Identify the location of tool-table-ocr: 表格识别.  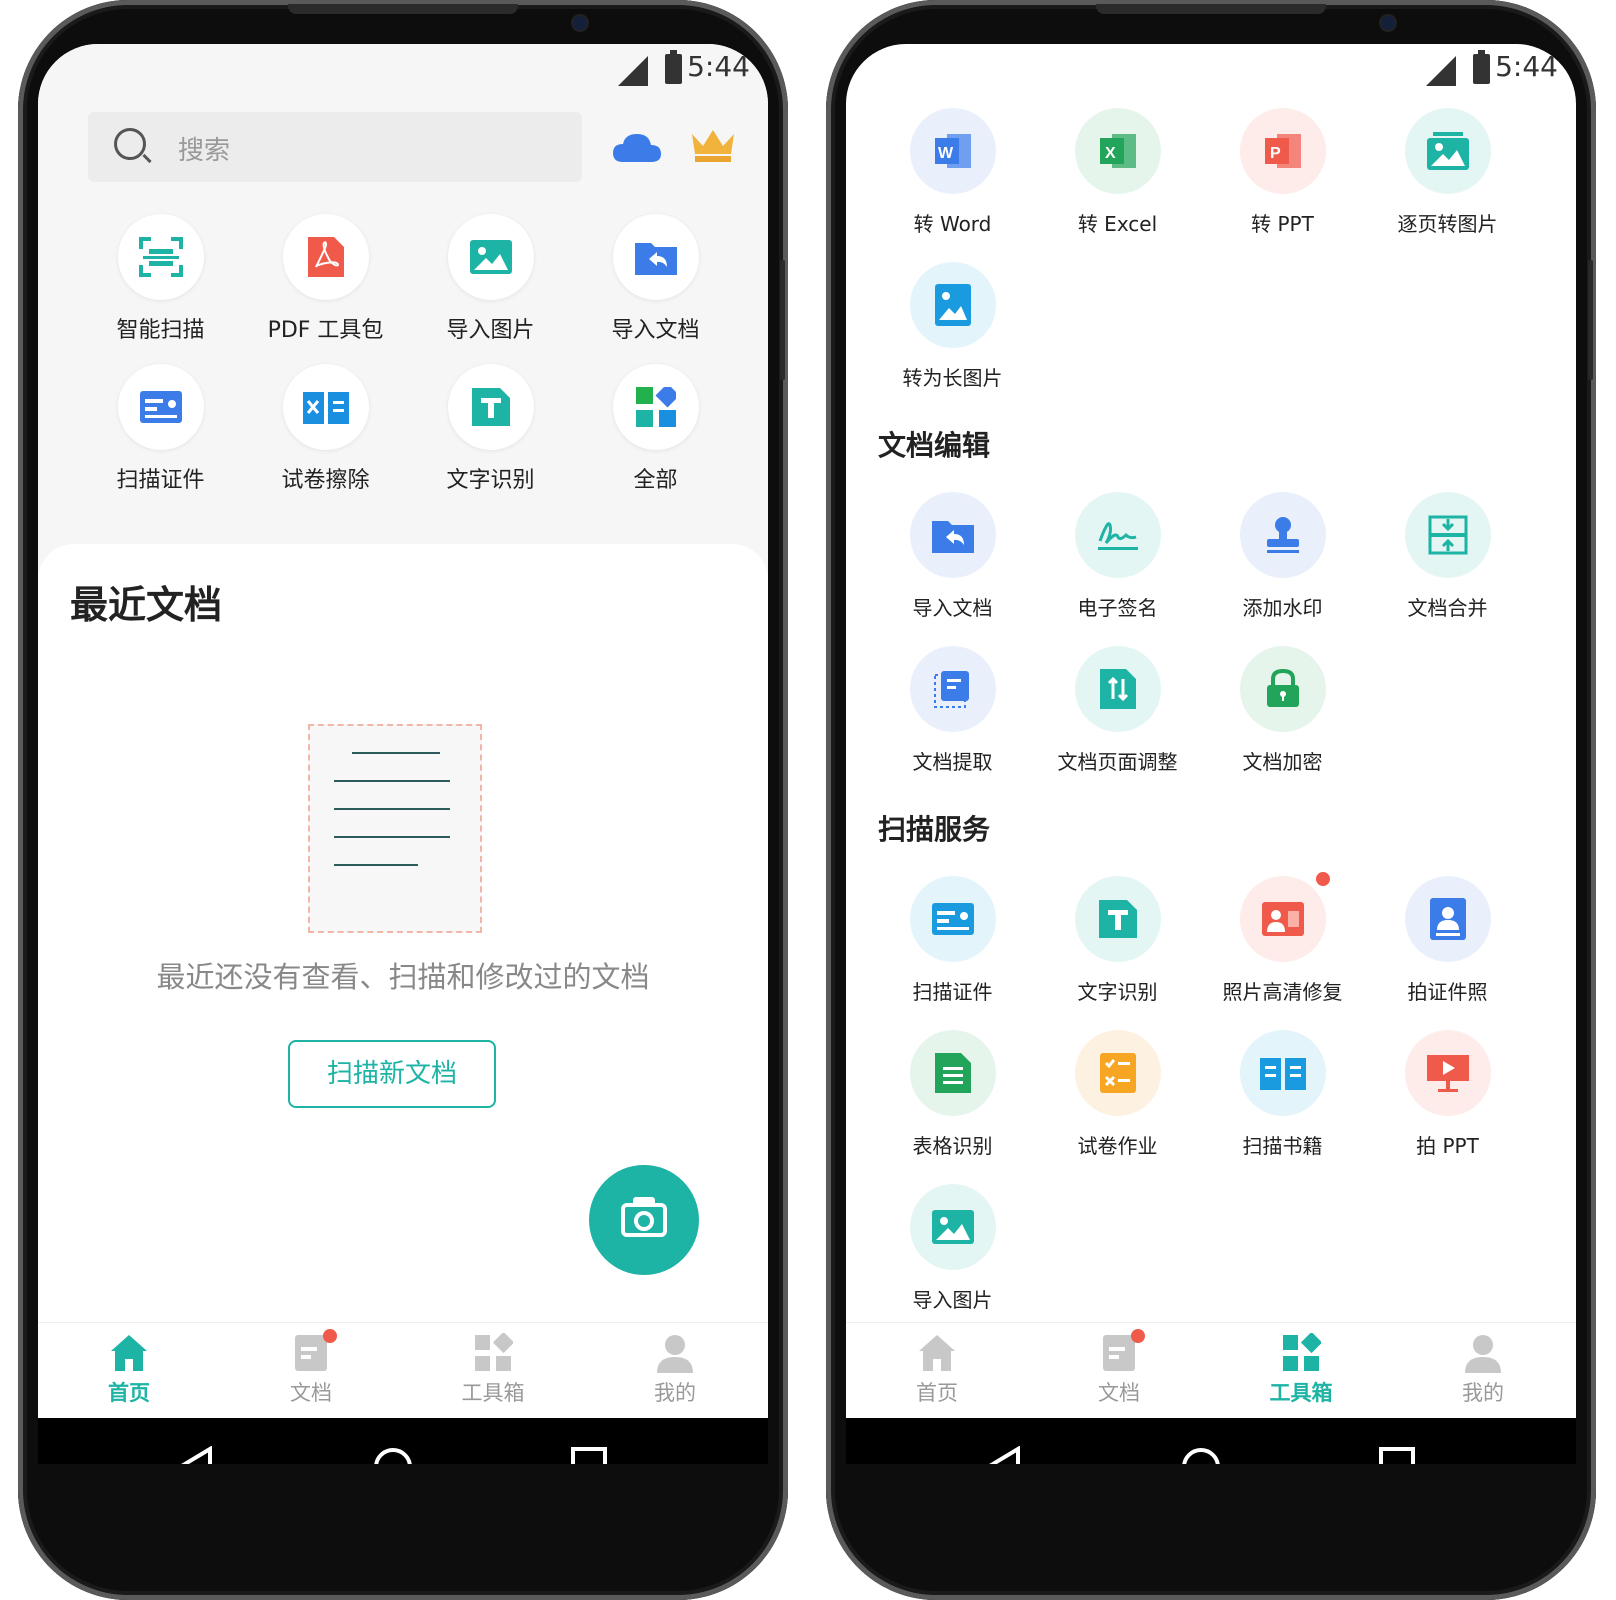
(952, 1094).